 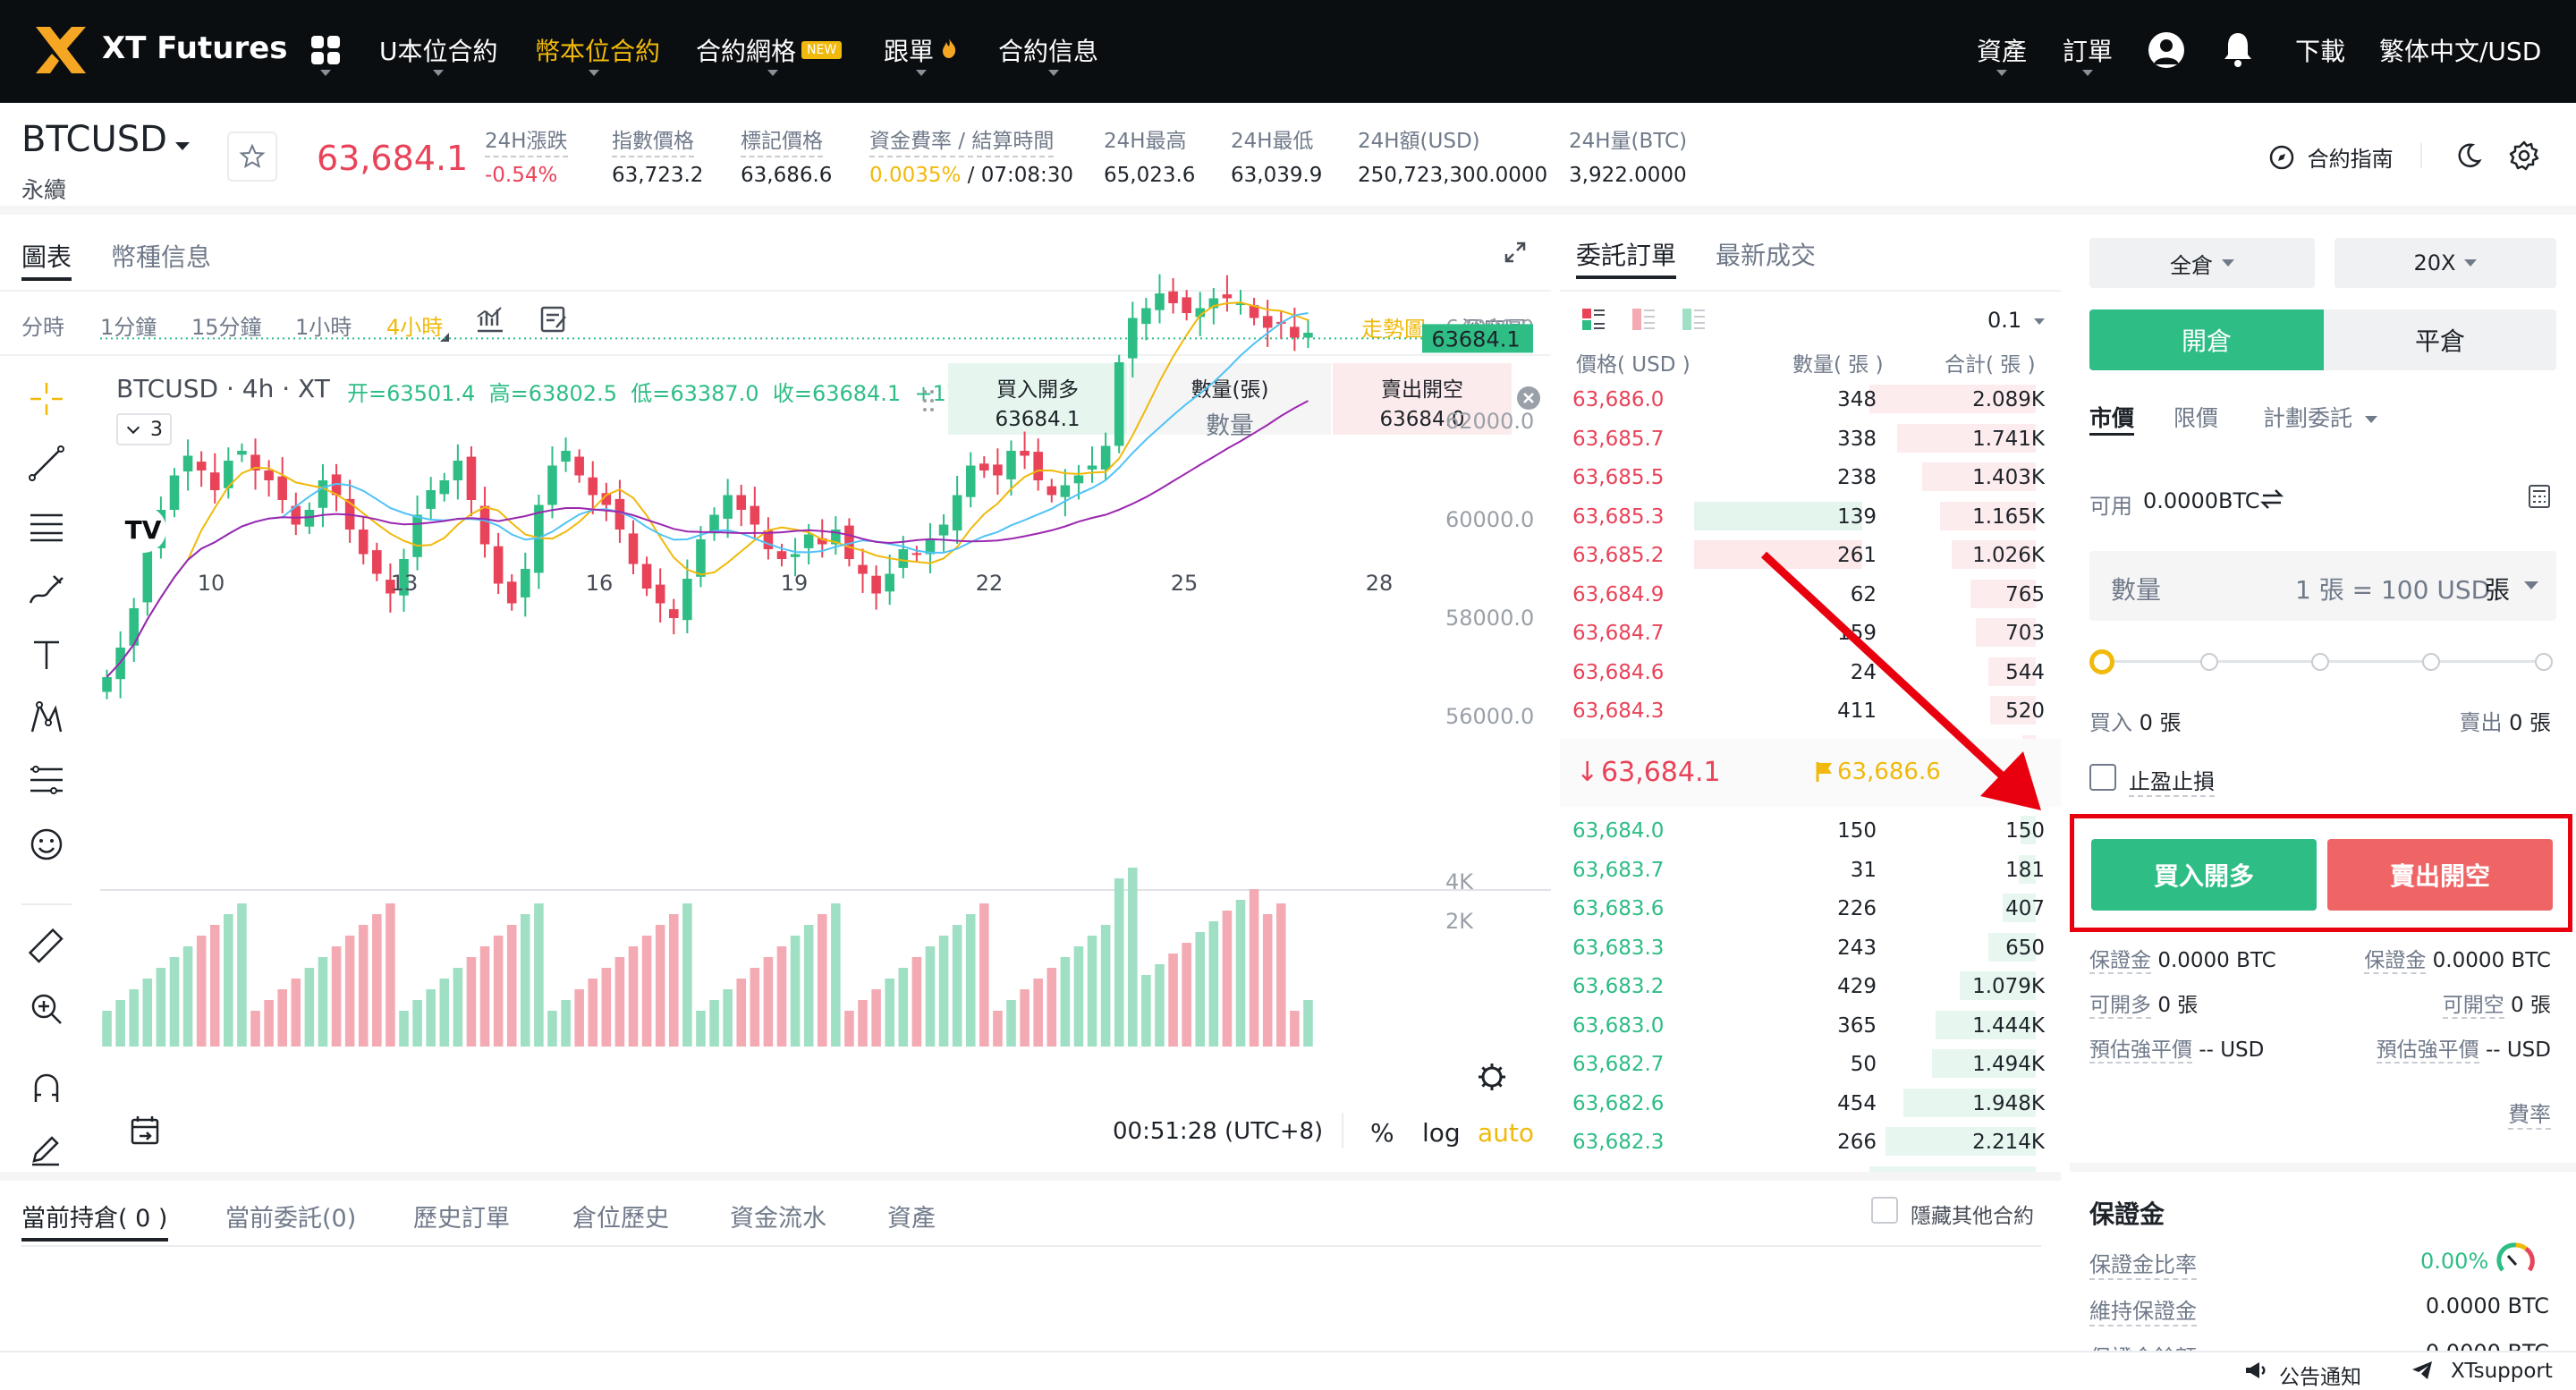 What do you see at coordinates (2320, 50) in the screenshot?
I see `nav-download: 下載` at bounding box center [2320, 50].